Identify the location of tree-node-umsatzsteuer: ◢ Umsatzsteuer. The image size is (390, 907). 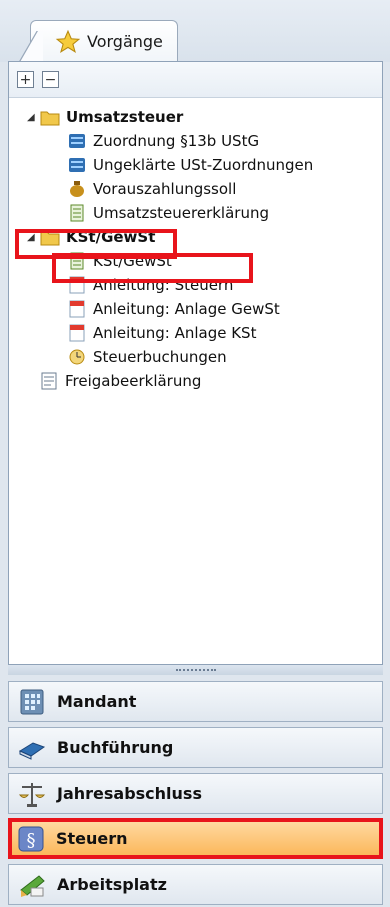
(105, 117).